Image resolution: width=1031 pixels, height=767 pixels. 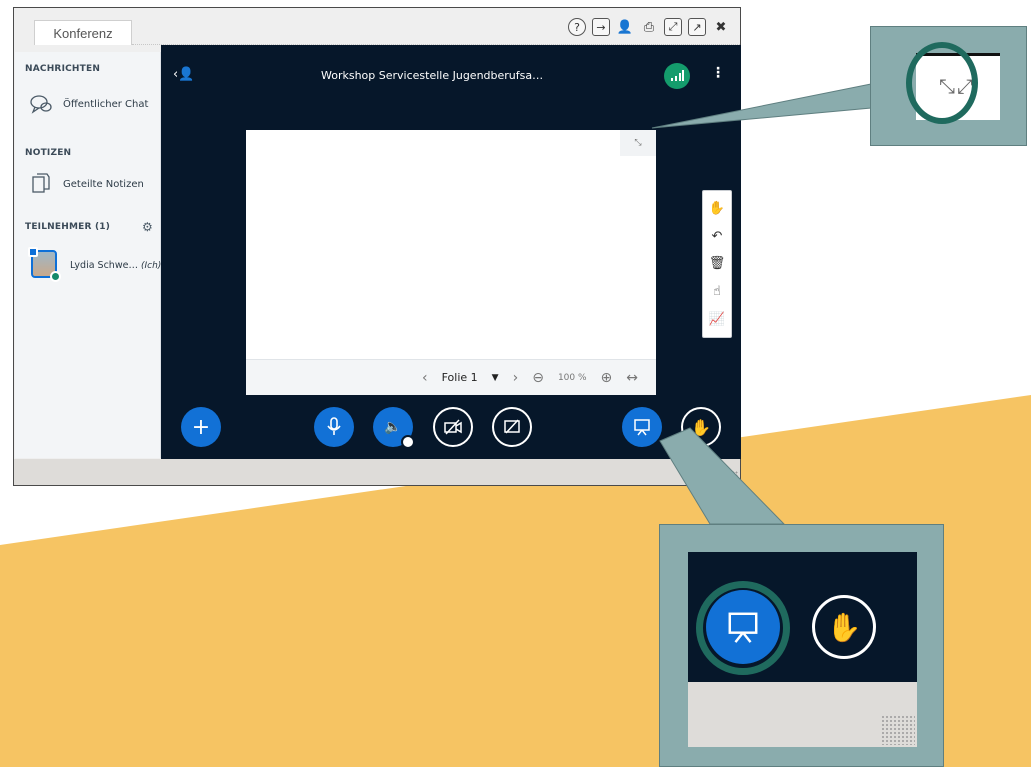 I want to click on raise-hand-button-zoomed: ✋, so click(x=844, y=627).